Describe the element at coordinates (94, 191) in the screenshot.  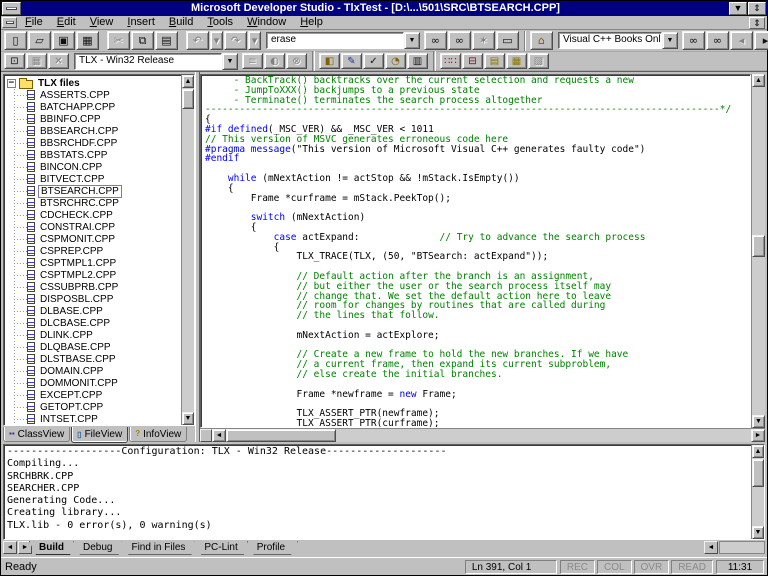
I see `tree-item-btsearch-cpp: BTSEARCH.CPP` at that location.